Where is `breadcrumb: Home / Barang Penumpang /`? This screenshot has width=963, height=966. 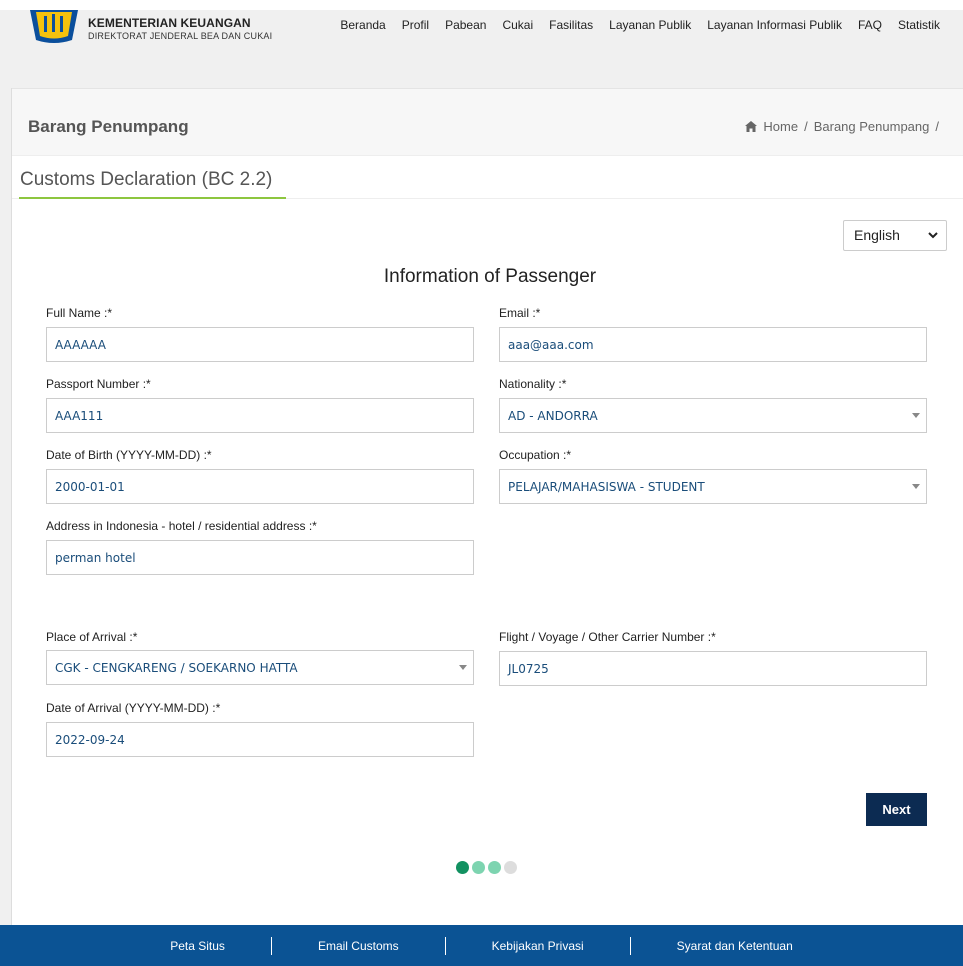 breadcrumb: Home / Barang Penumpang / is located at coordinates (842, 126).